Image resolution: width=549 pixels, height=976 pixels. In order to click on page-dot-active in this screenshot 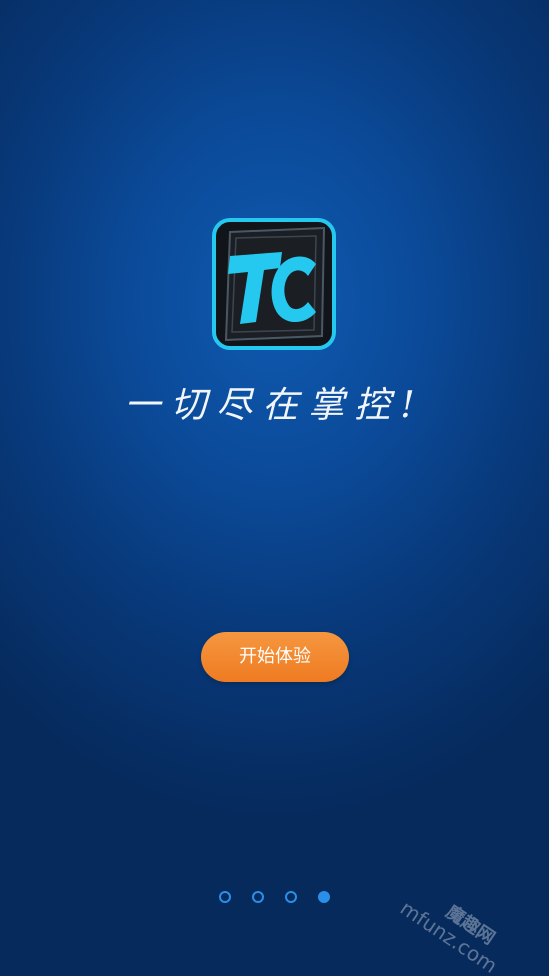, I will do `click(324, 897)`.